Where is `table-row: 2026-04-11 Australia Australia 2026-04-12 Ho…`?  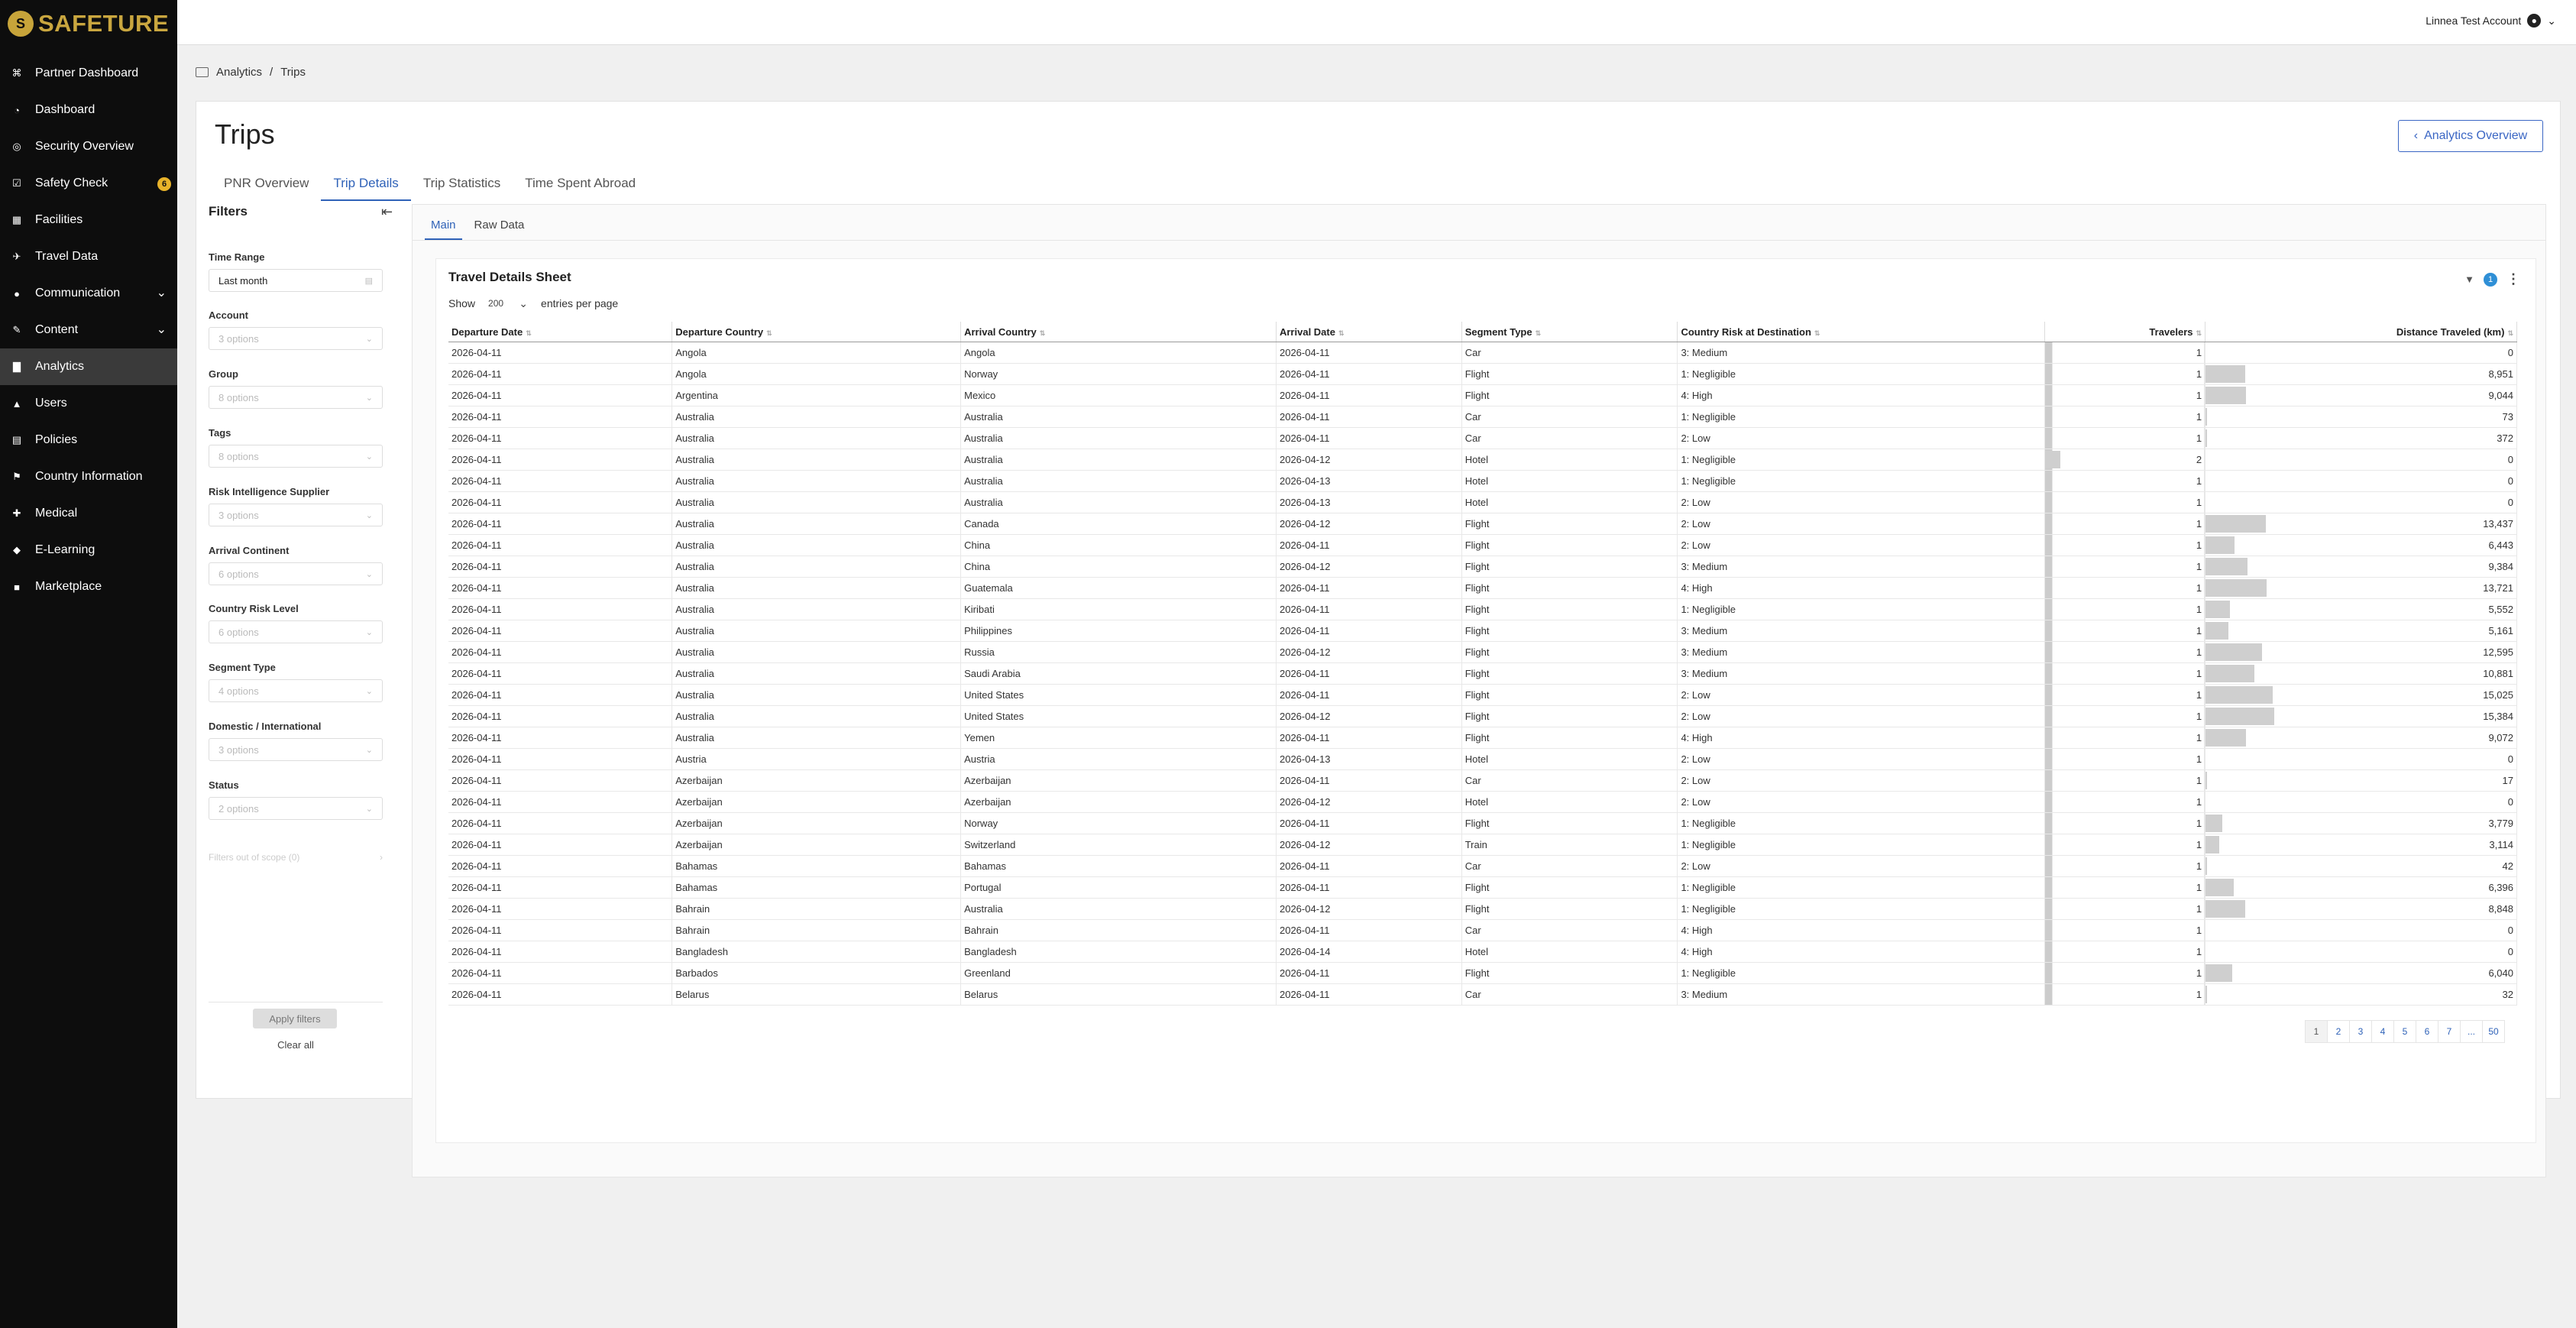
table-row: 2026-04-11 Australia Australia 2026-04-12 Ho… is located at coordinates (1482, 460).